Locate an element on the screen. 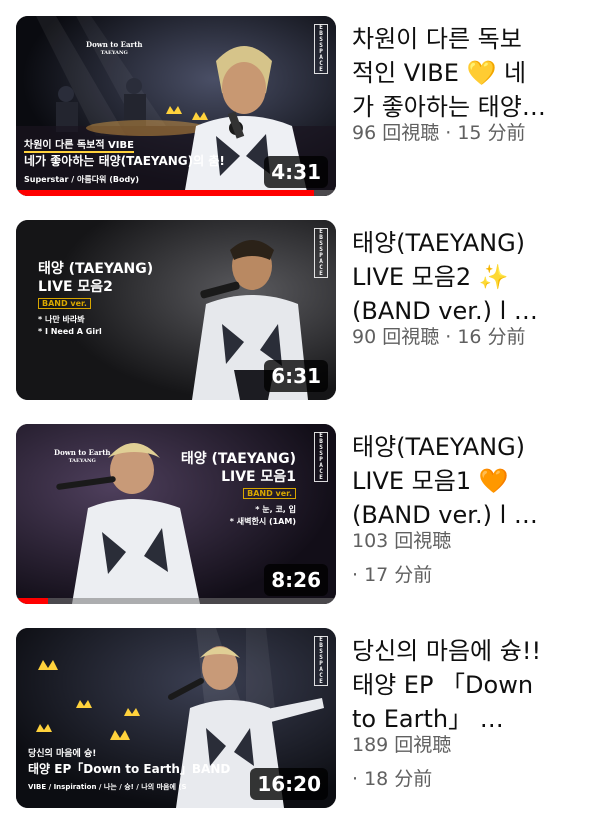 The image size is (604, 828). view-count: 90 回視聴 is located at coordinates (396, 337).